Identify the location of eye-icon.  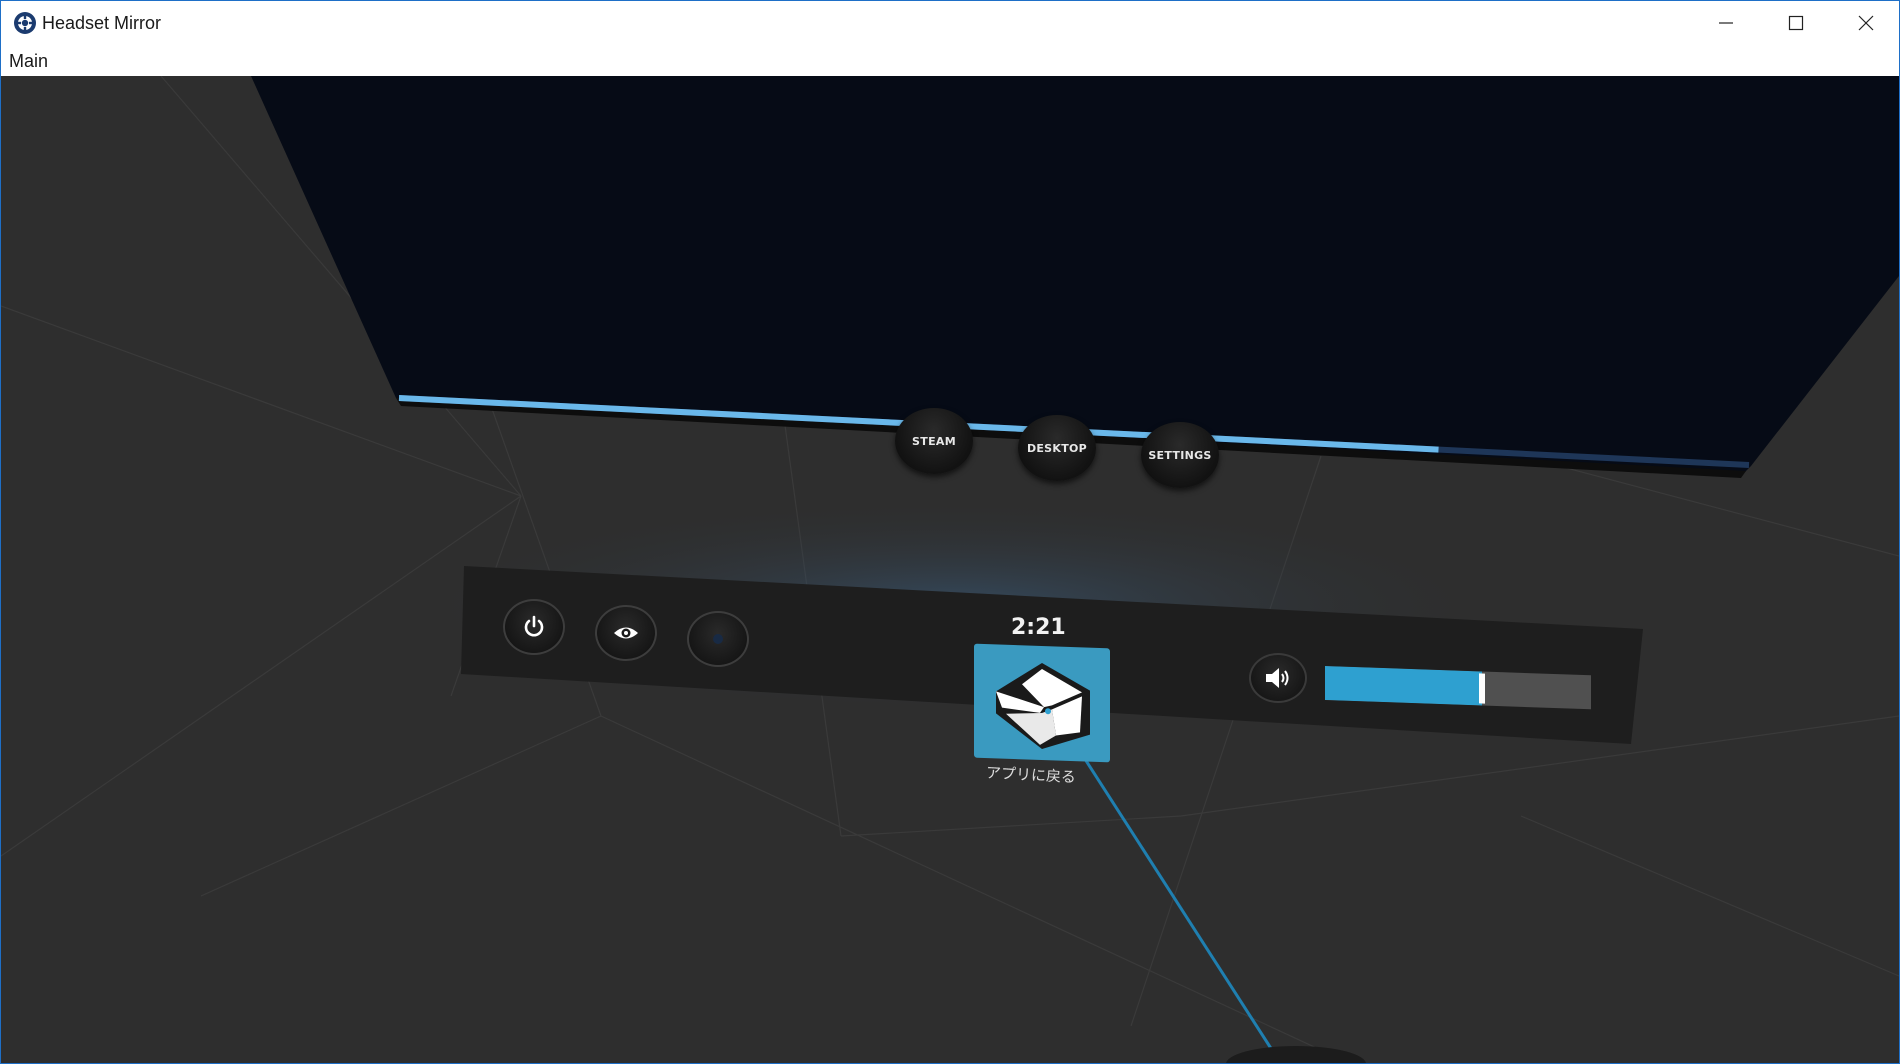
(626, 633).